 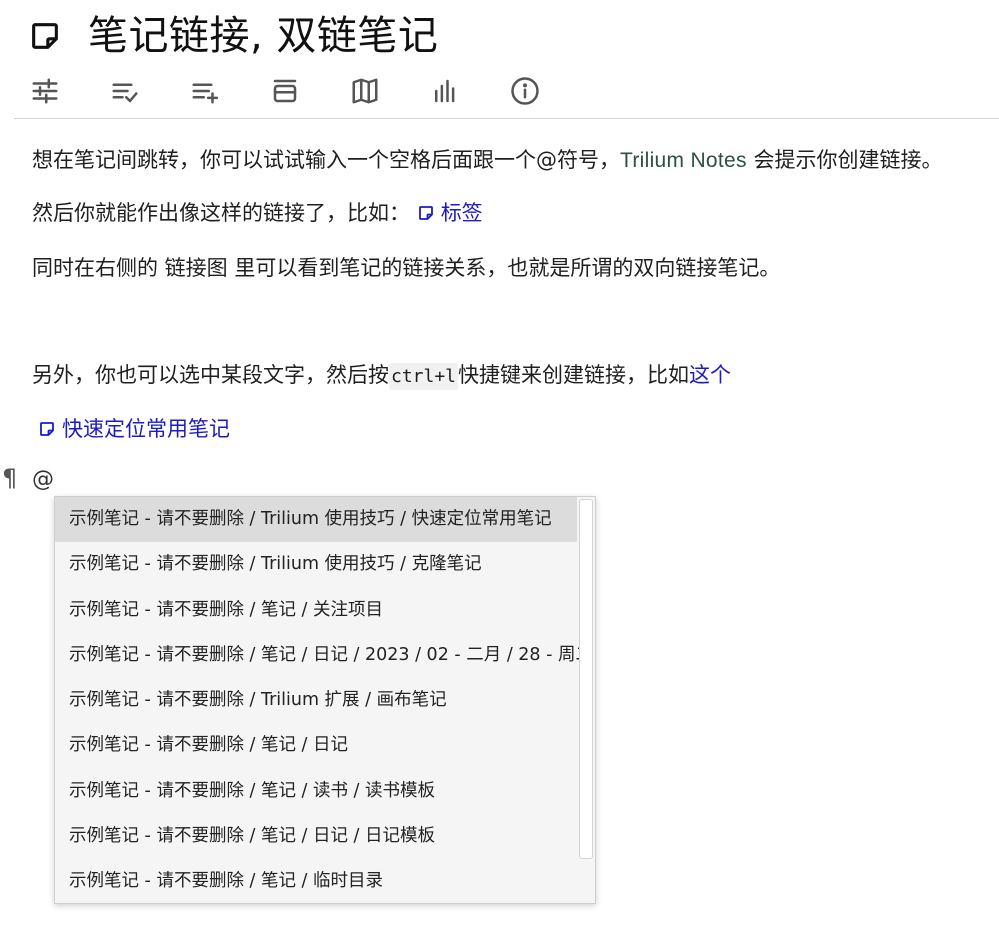 I want to click on autocomplete-item: 示例笔记 - 请不要删除 / Trilium 使用技巧 / 克隆笔记, so click(x=316, y=564).